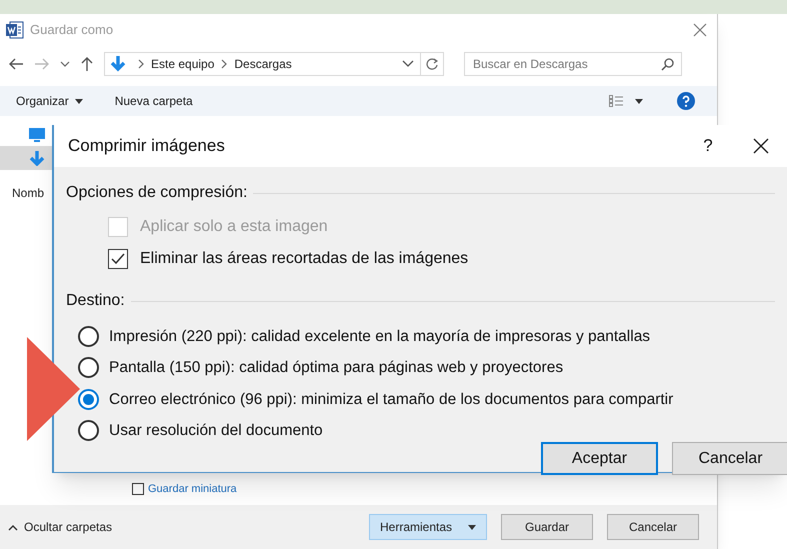 The width and height of the screenshot is (787, 549). I want to click on help-button: ?, so click(708, 146).